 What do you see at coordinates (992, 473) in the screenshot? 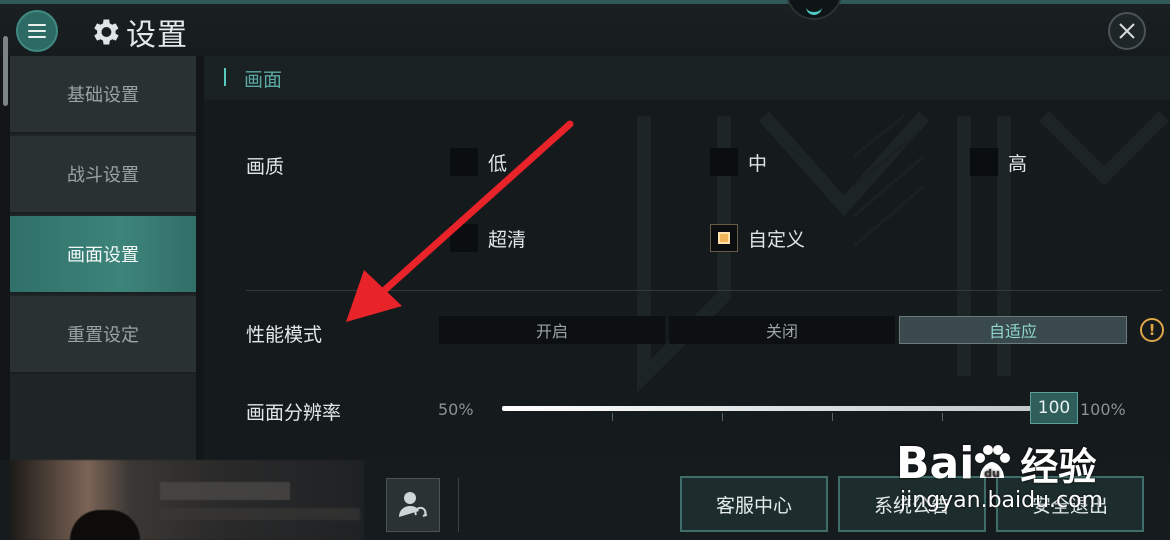
I see `svg-text: du` at bounding box center [992, 473].